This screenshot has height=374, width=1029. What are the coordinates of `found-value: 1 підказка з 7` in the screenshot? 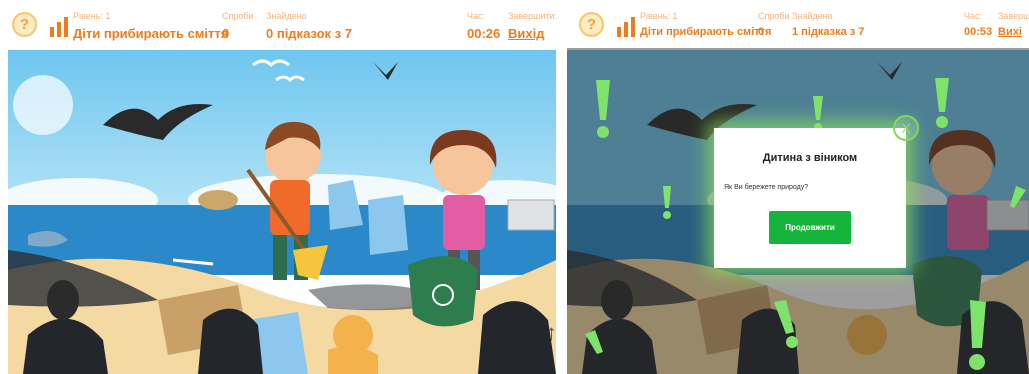 It's located at (828, 32).